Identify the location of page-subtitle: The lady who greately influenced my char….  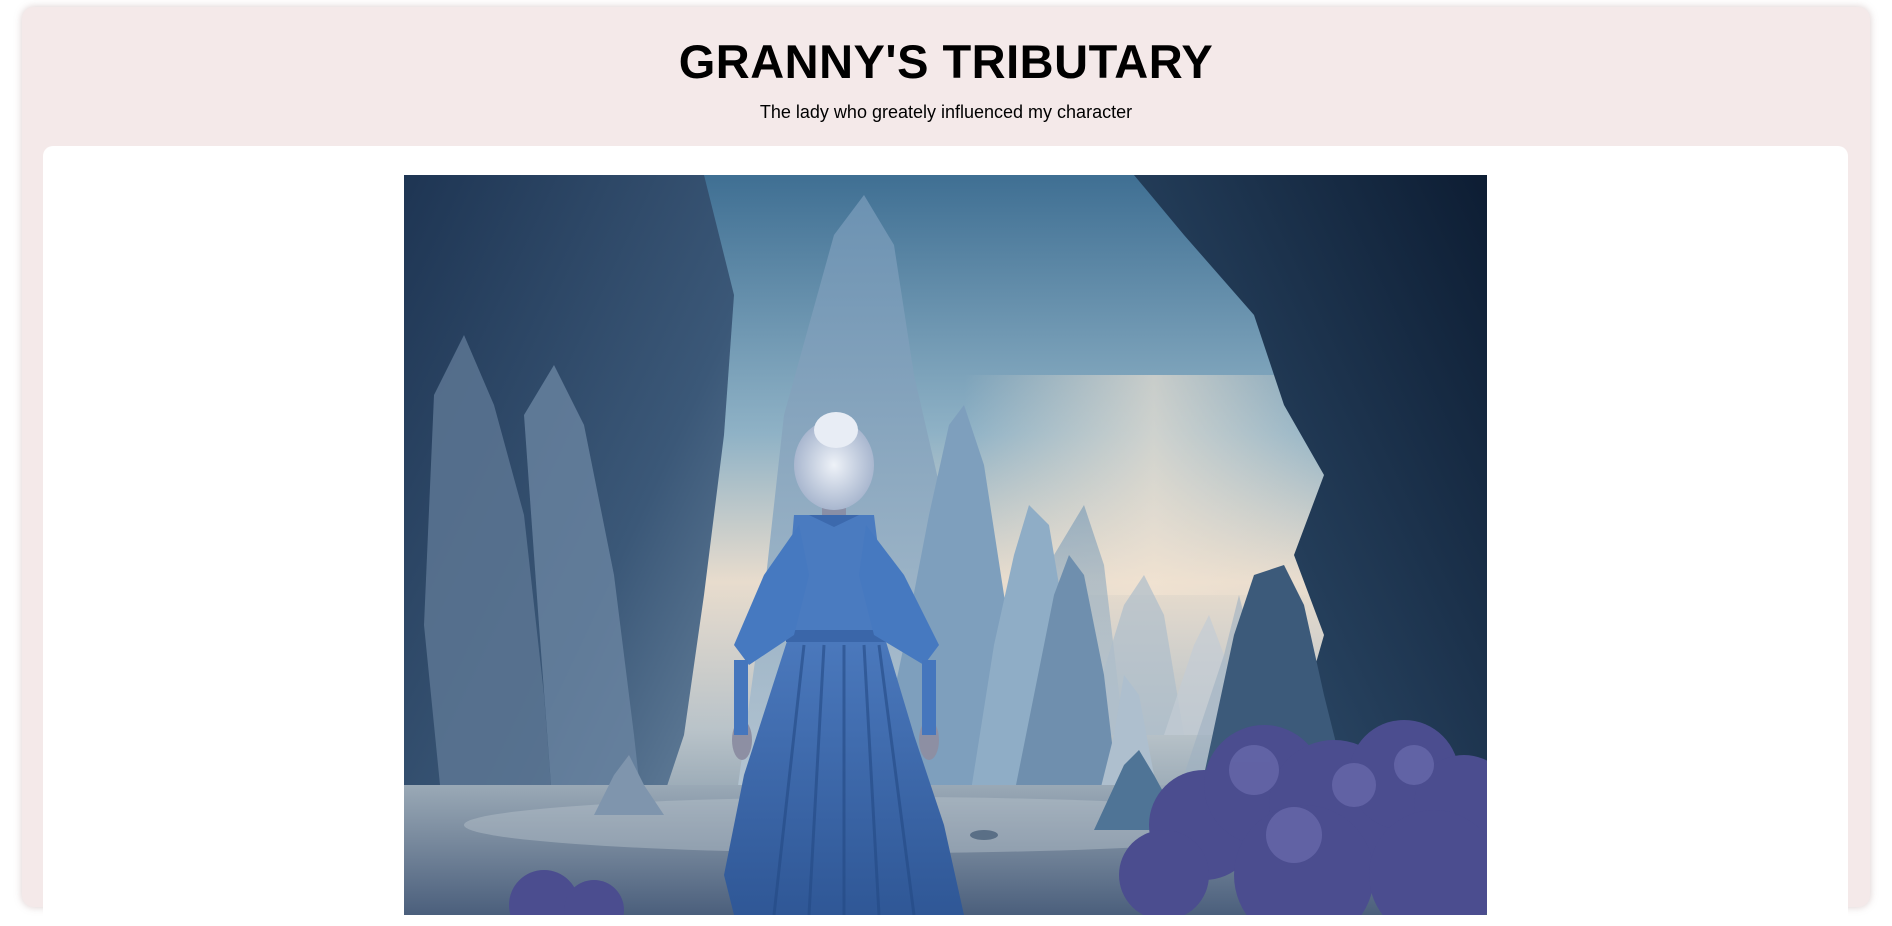
(946, 112).